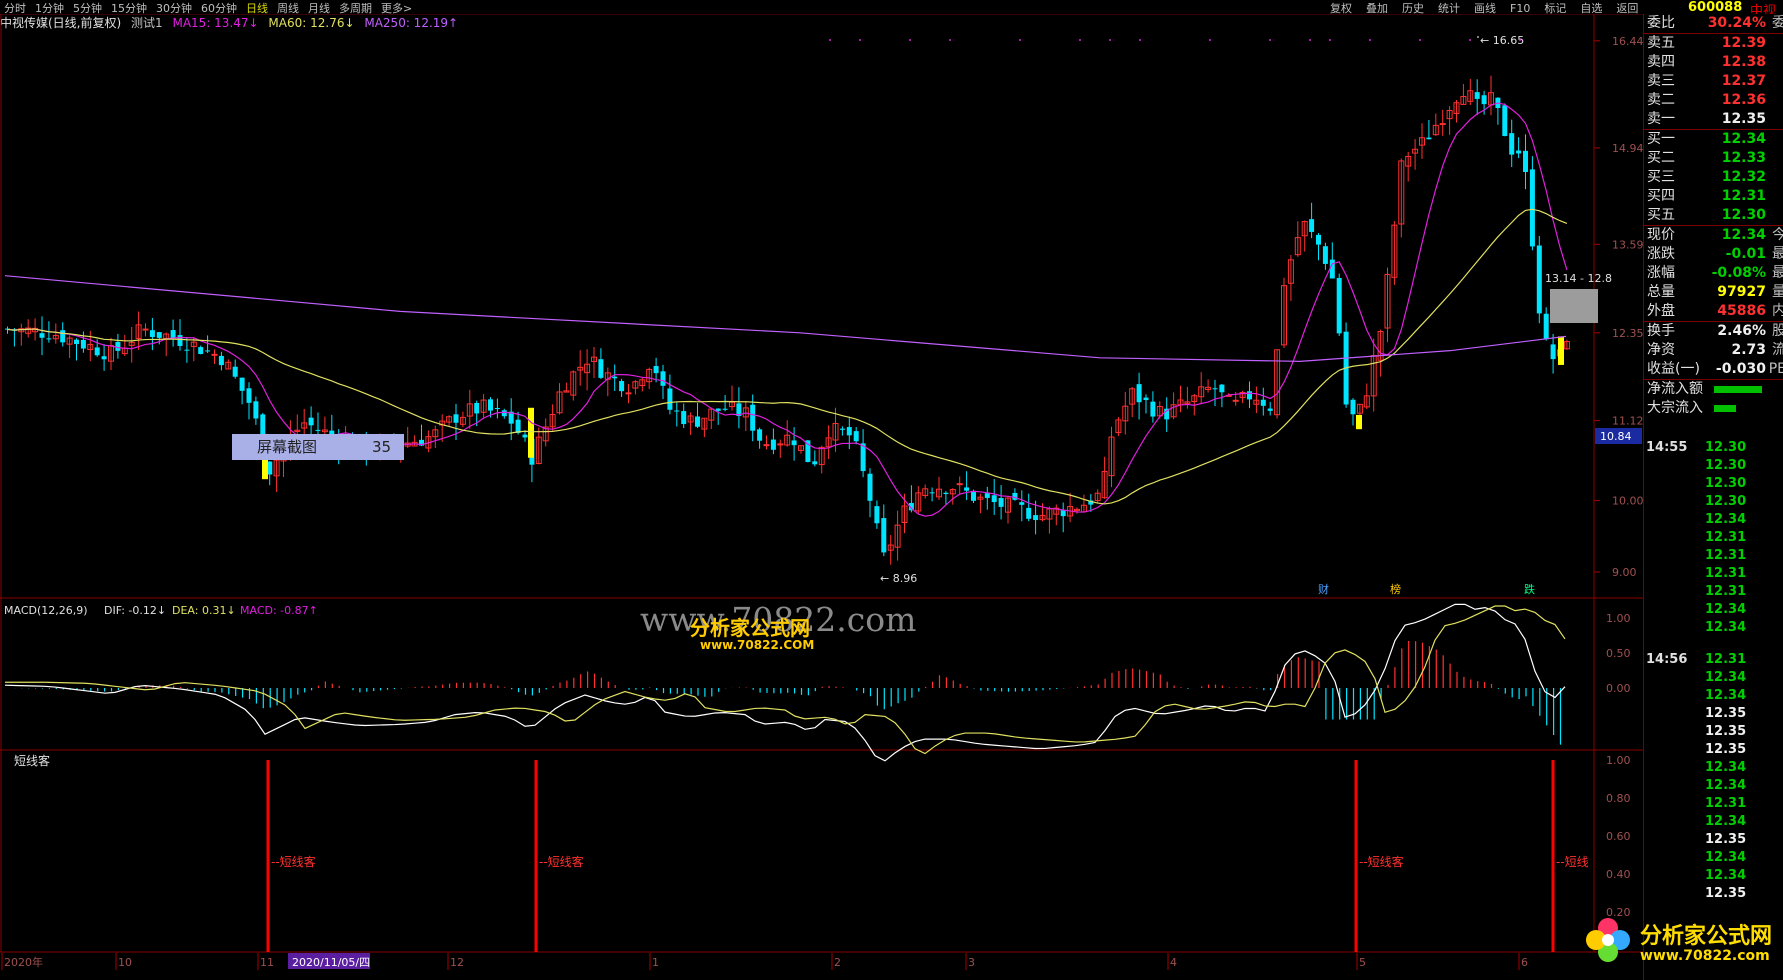 This screenshot has width=1783, height=980. I want to click on quote-value: 12.34, so click(1743, 235).